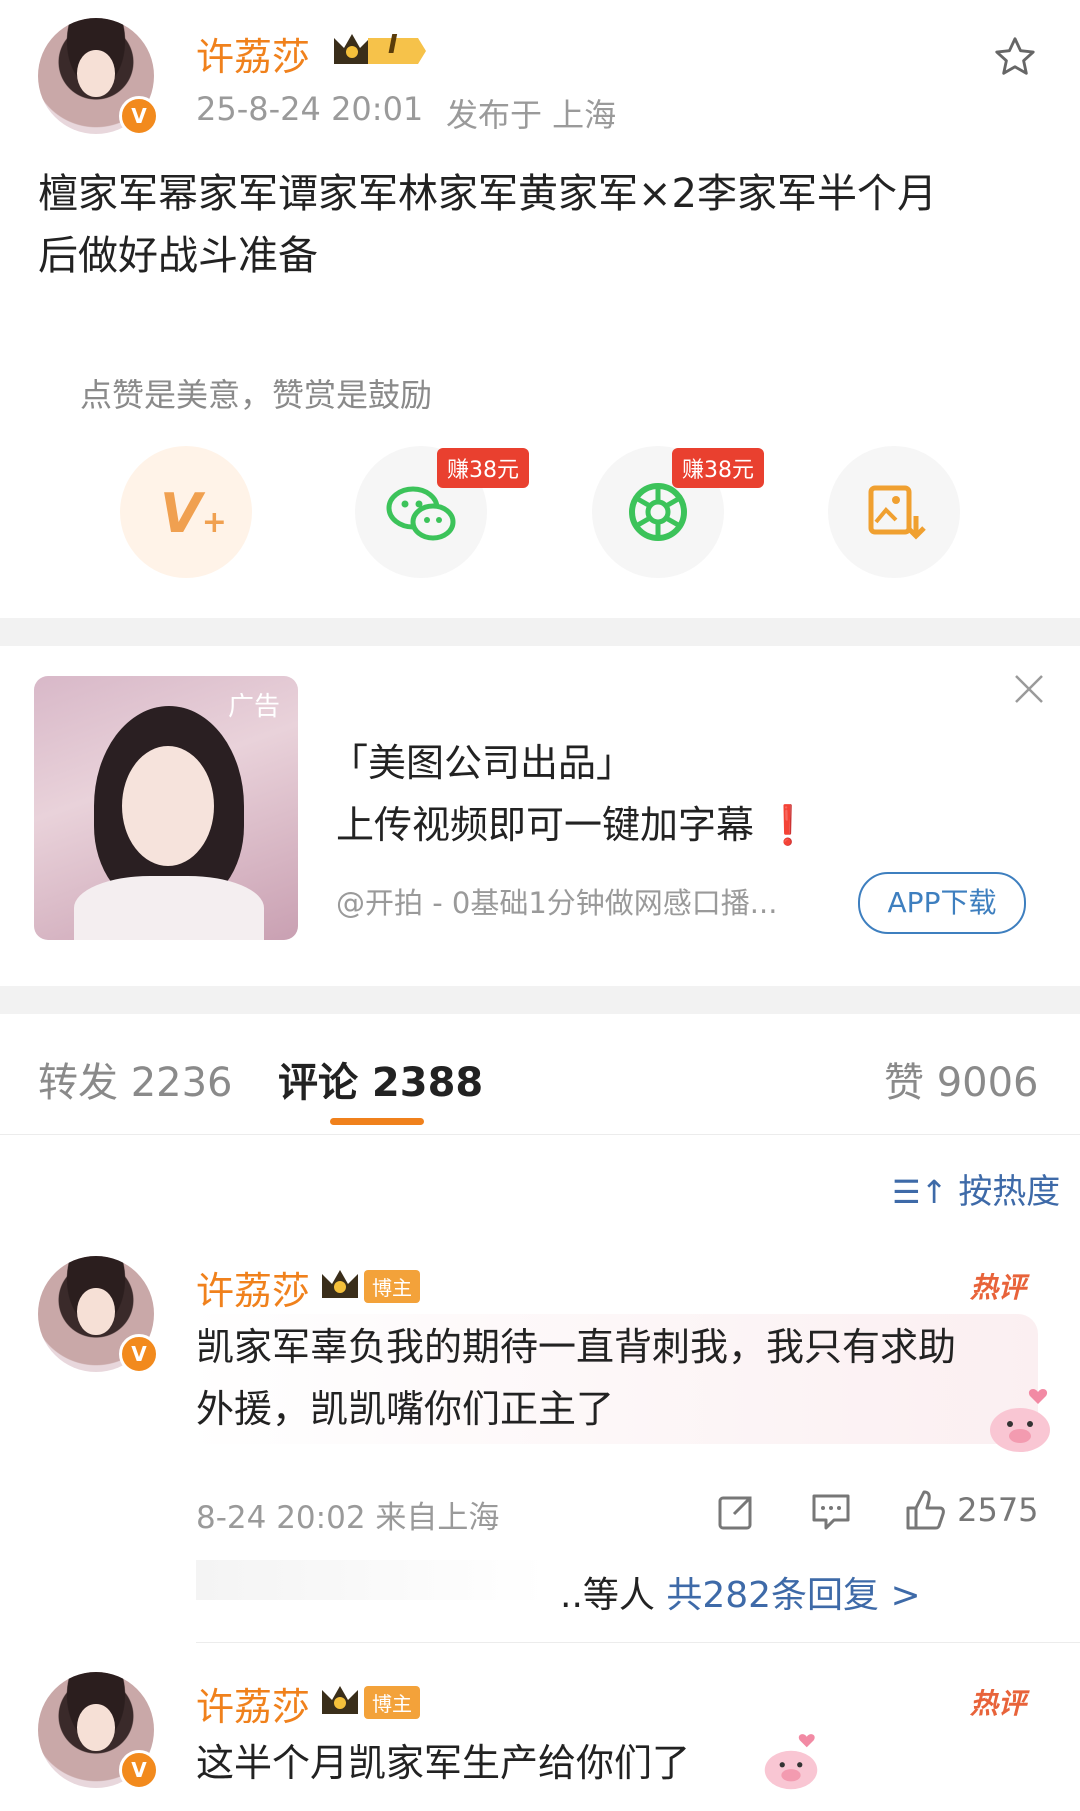 The image size is (1080, 1811). What do you see at coordinates (487, 194) in the screenshot?
I see `post-content-line1: 檀家军幂家军谭家军林家军黄家军×2李家军半个月` at bounding box center [487, 194].